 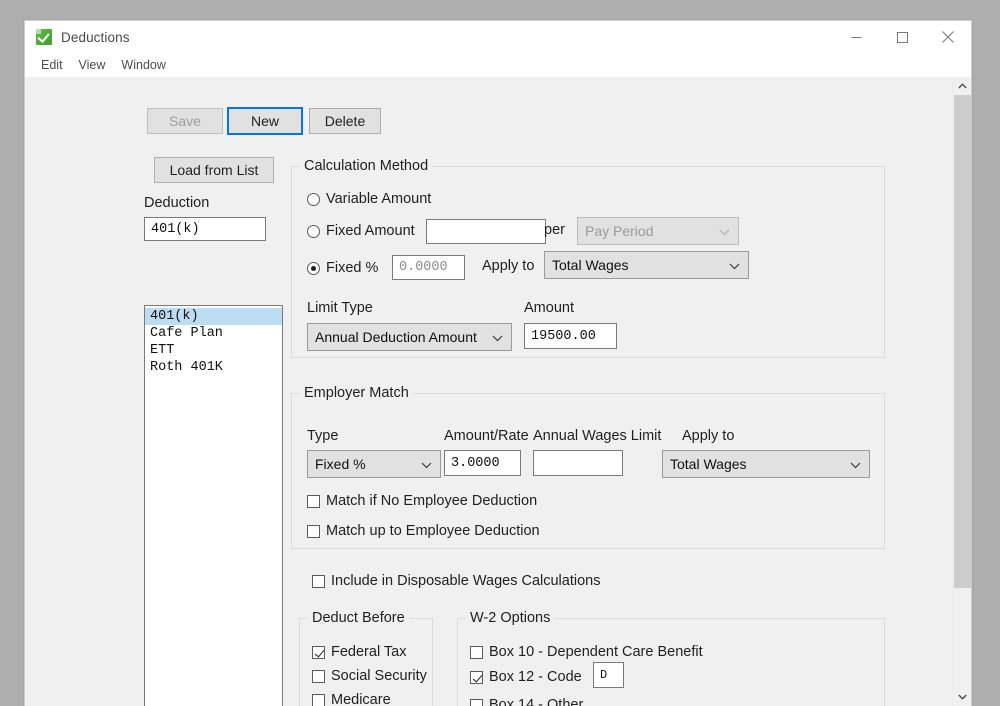 What do you see at coordinates (340, 464) in the screenshot?
I see `match-type-value: Fixed %` at bounding box center [340, 464].